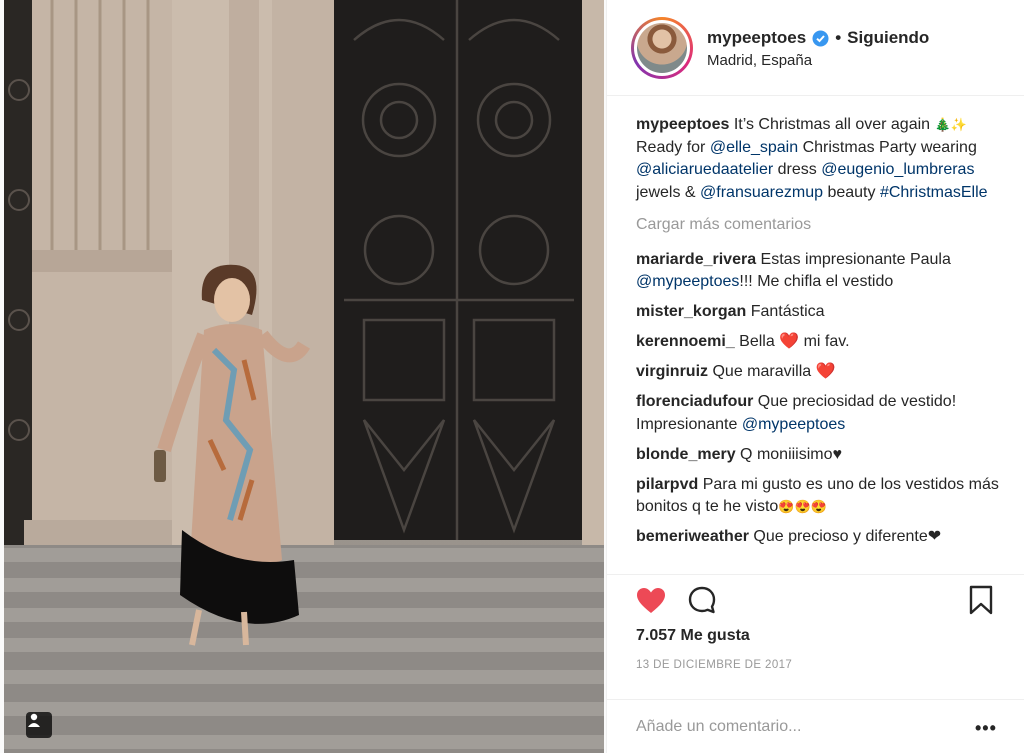  What do you see at coordinates (981, 600) in the screenshot?
I see `bookmark-icon` at bounding box center [981, 600].